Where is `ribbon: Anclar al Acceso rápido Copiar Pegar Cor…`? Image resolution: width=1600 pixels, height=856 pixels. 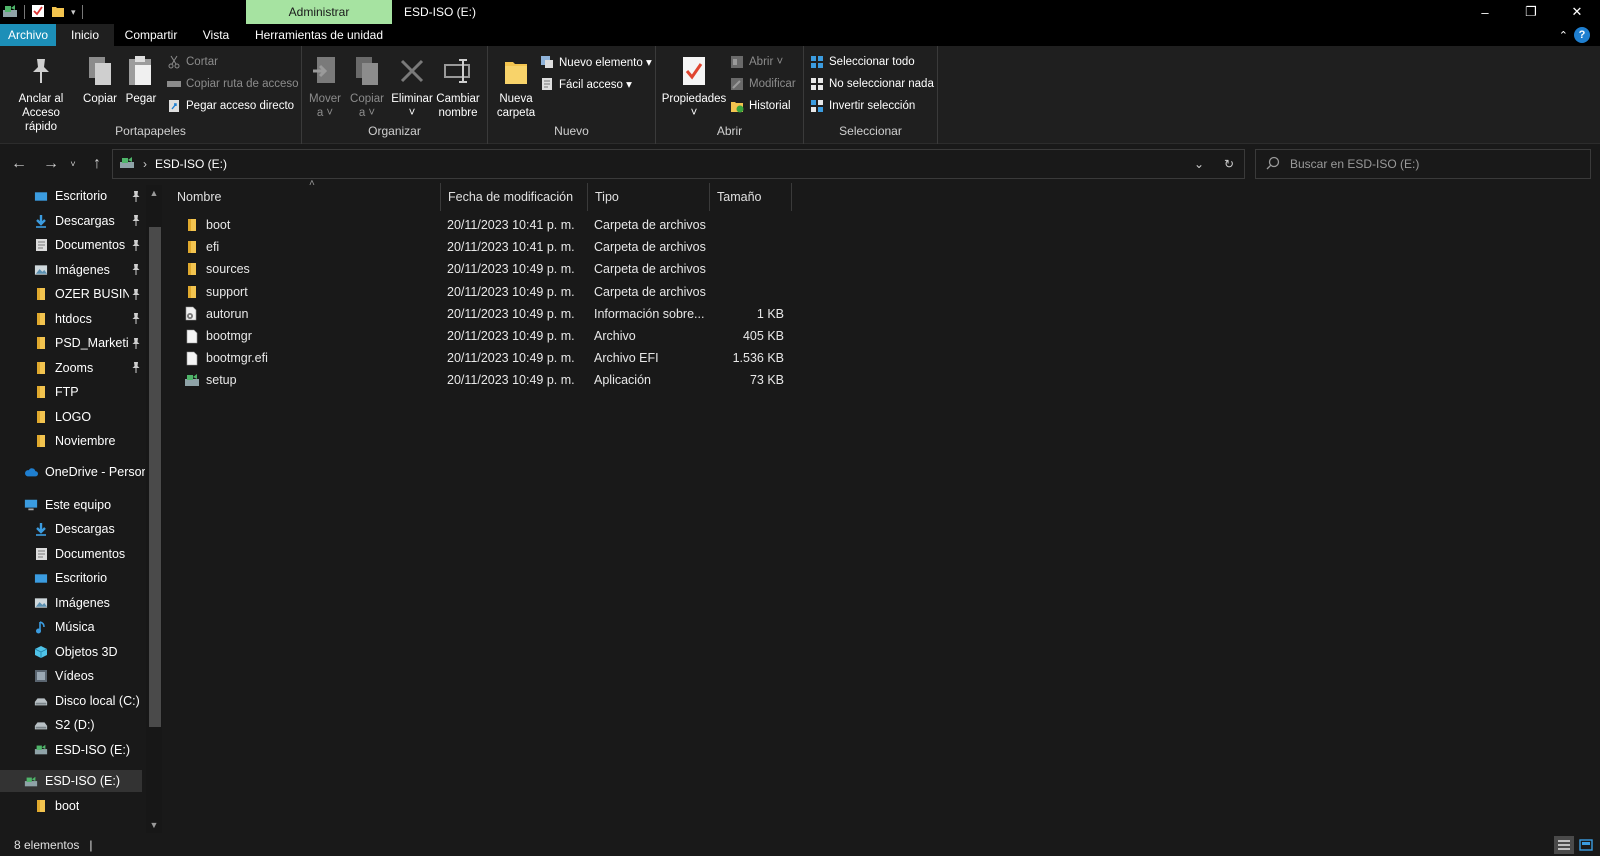 ribbon: Anclar al Acceso rápido Copiar Pegar Cor… is located at coordinates (800, 95).